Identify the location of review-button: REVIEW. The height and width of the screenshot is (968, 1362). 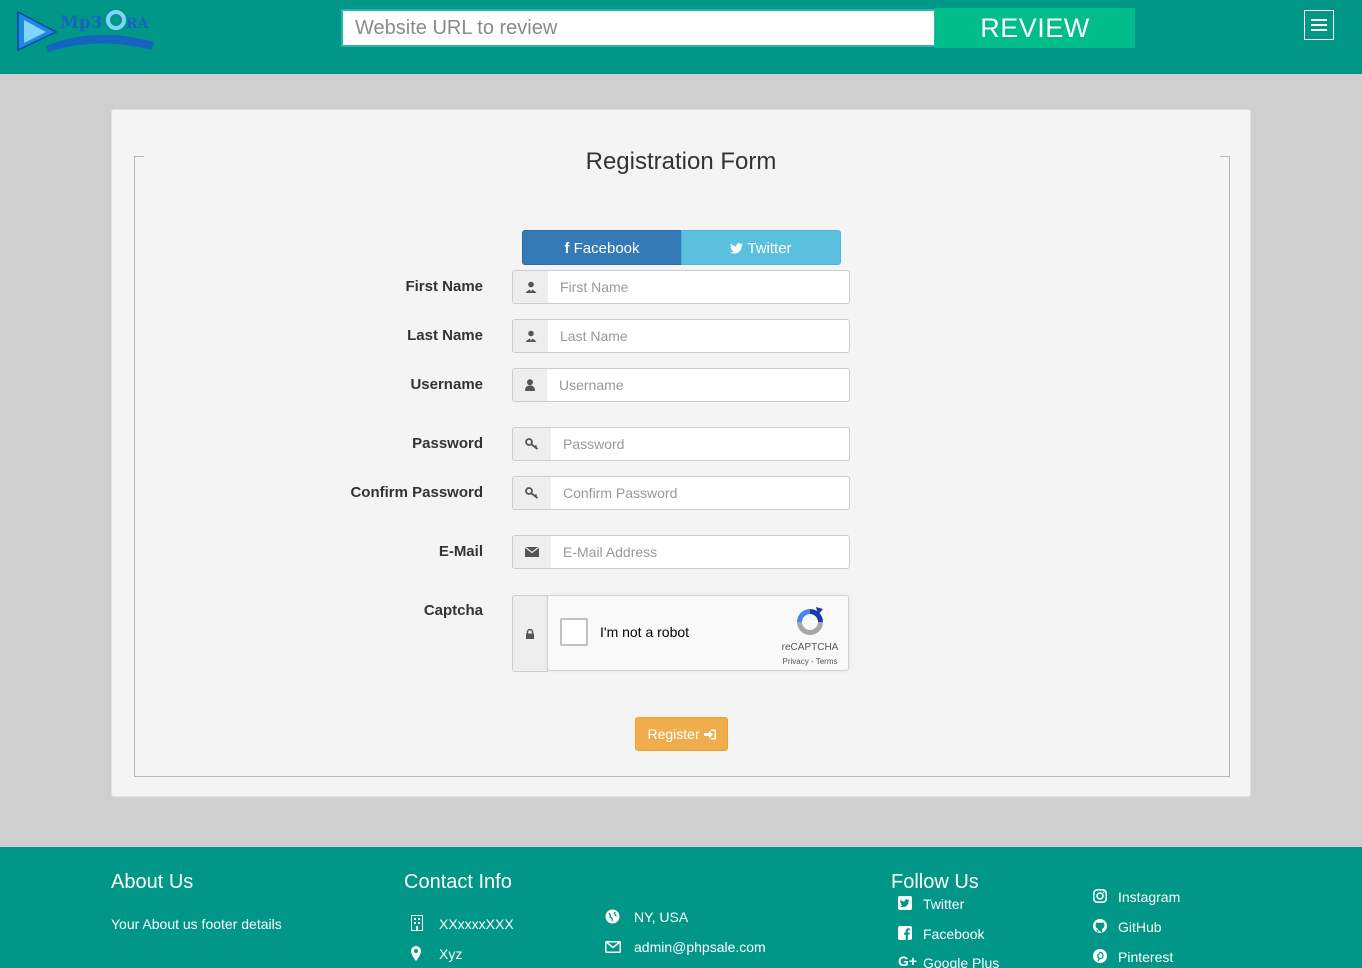
(1035, 28).